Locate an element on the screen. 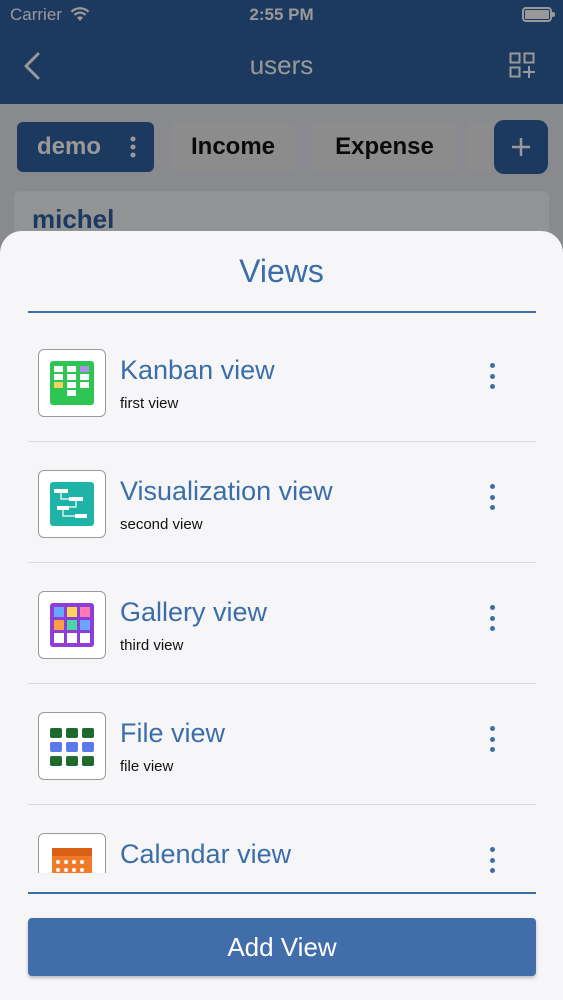 This screenshot has height=1000, width=563. view-name: Visualization view is located at coordinates (226, 491).